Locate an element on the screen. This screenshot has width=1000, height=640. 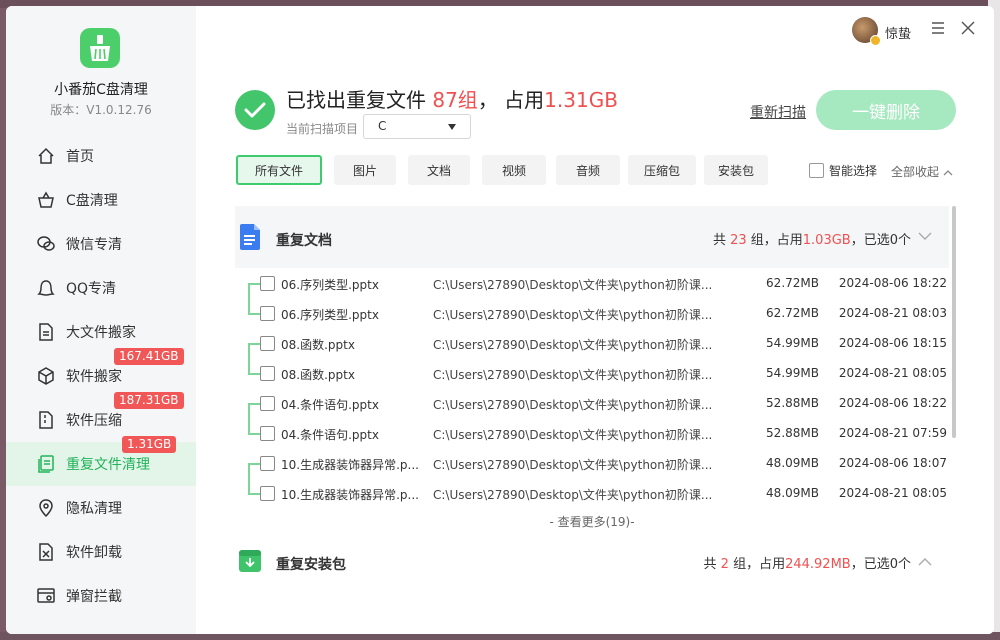
scan-label: 当前扫描项目 is located at coordinates (322, 129).